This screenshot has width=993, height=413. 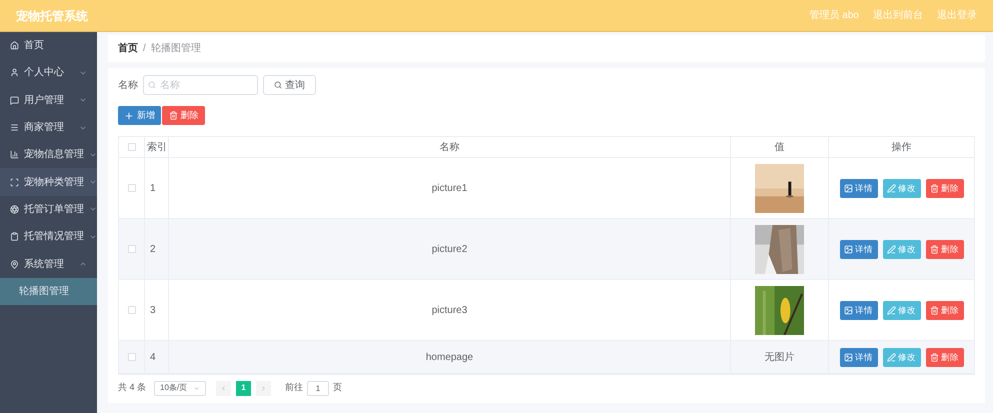 I want to click on message-icon, so click(x=14, y=100).